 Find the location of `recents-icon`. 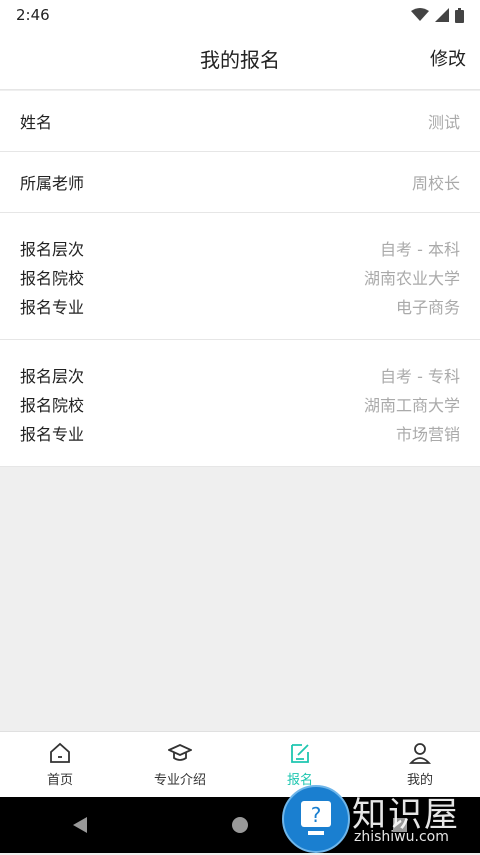

recents-icon is located at coordinates (400, 825).